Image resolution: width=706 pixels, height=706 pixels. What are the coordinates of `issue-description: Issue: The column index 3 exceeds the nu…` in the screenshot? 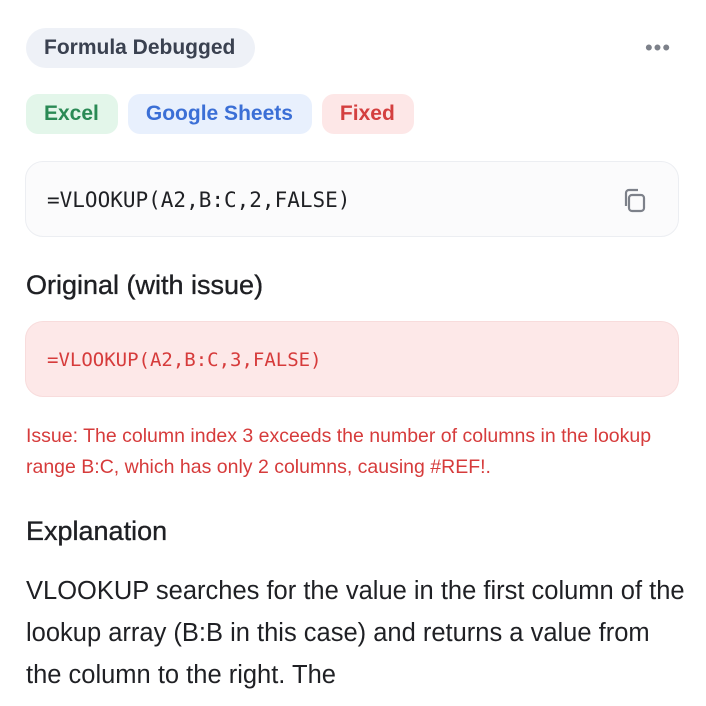 It's located at (339, 451).